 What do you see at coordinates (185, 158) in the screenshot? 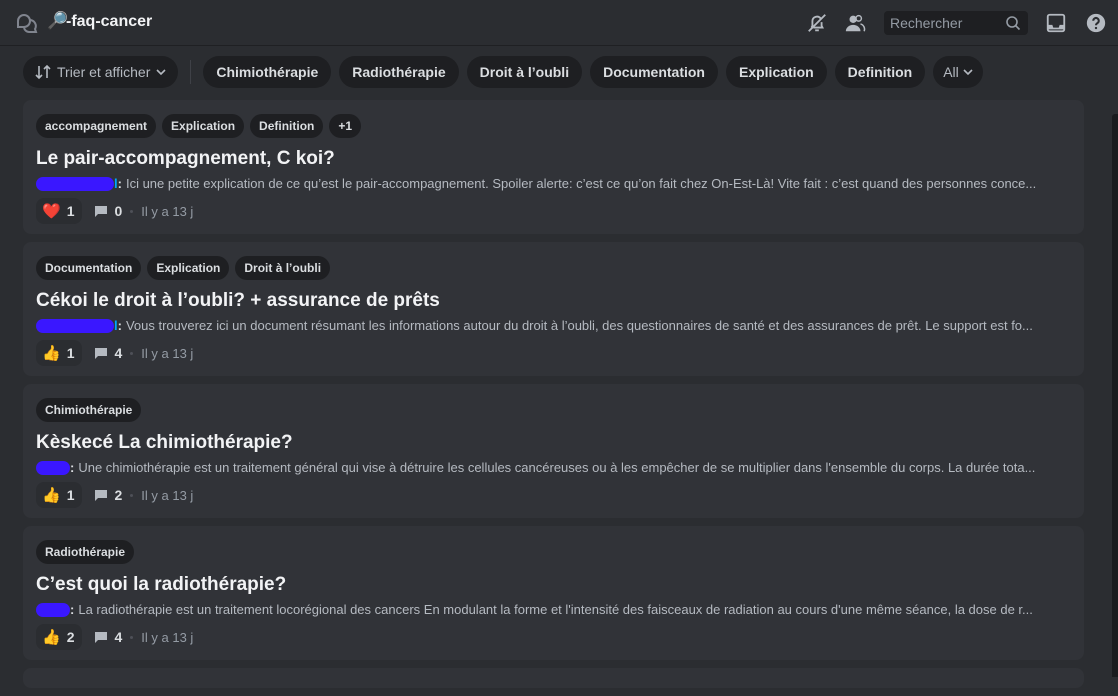
I see `post-title: Le pair-accompagnement, C koi?` at bounding box center [185, 158].